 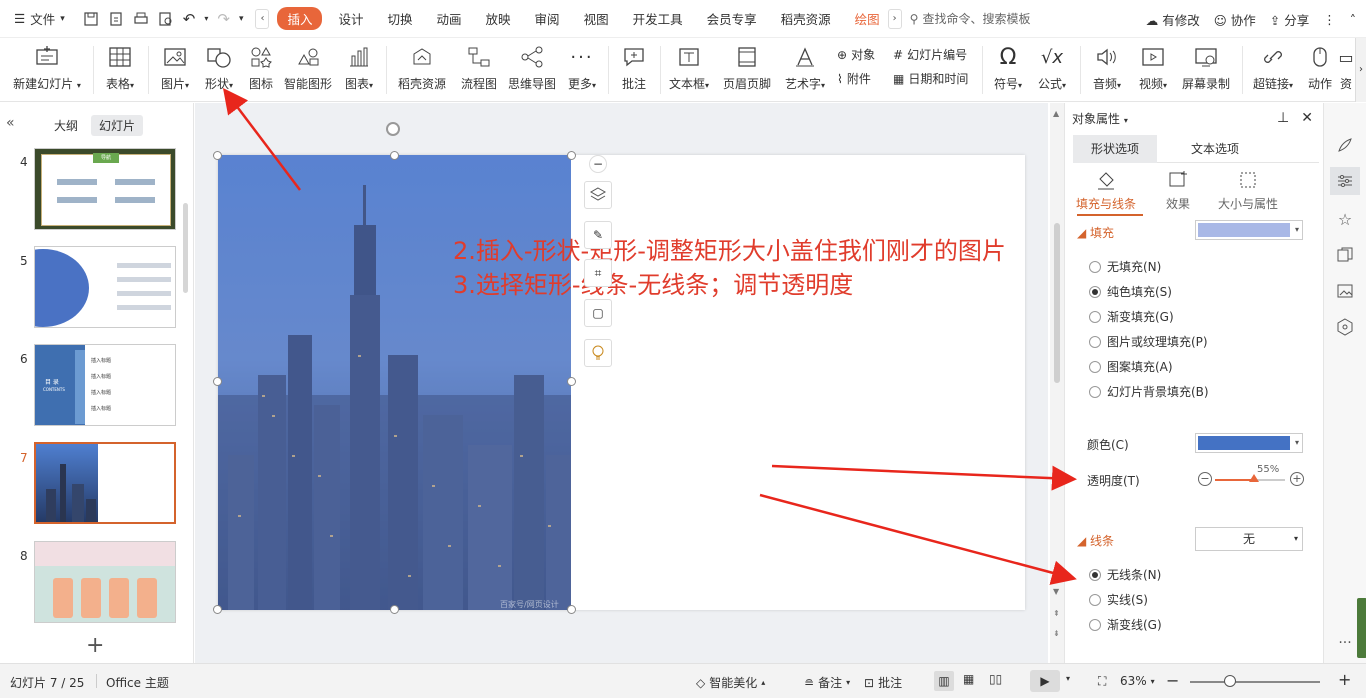 I want to click on tab-developer: 开发工具, so click(x=658, y=18).